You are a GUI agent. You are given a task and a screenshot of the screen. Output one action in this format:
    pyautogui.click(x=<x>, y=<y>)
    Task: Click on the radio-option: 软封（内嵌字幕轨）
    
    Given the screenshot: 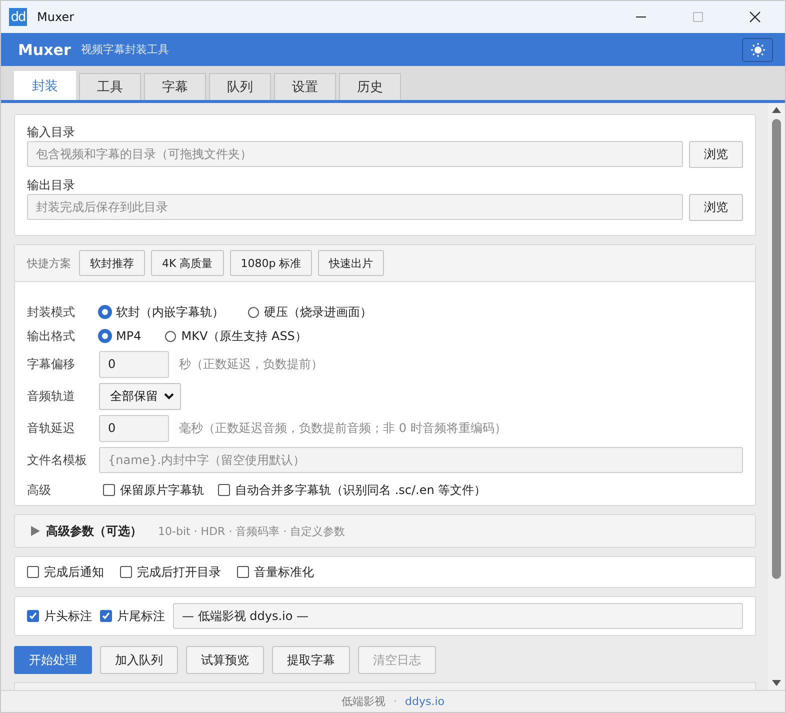 What is the action you would take?
    pyautogui.click(x=161, y=312)
    